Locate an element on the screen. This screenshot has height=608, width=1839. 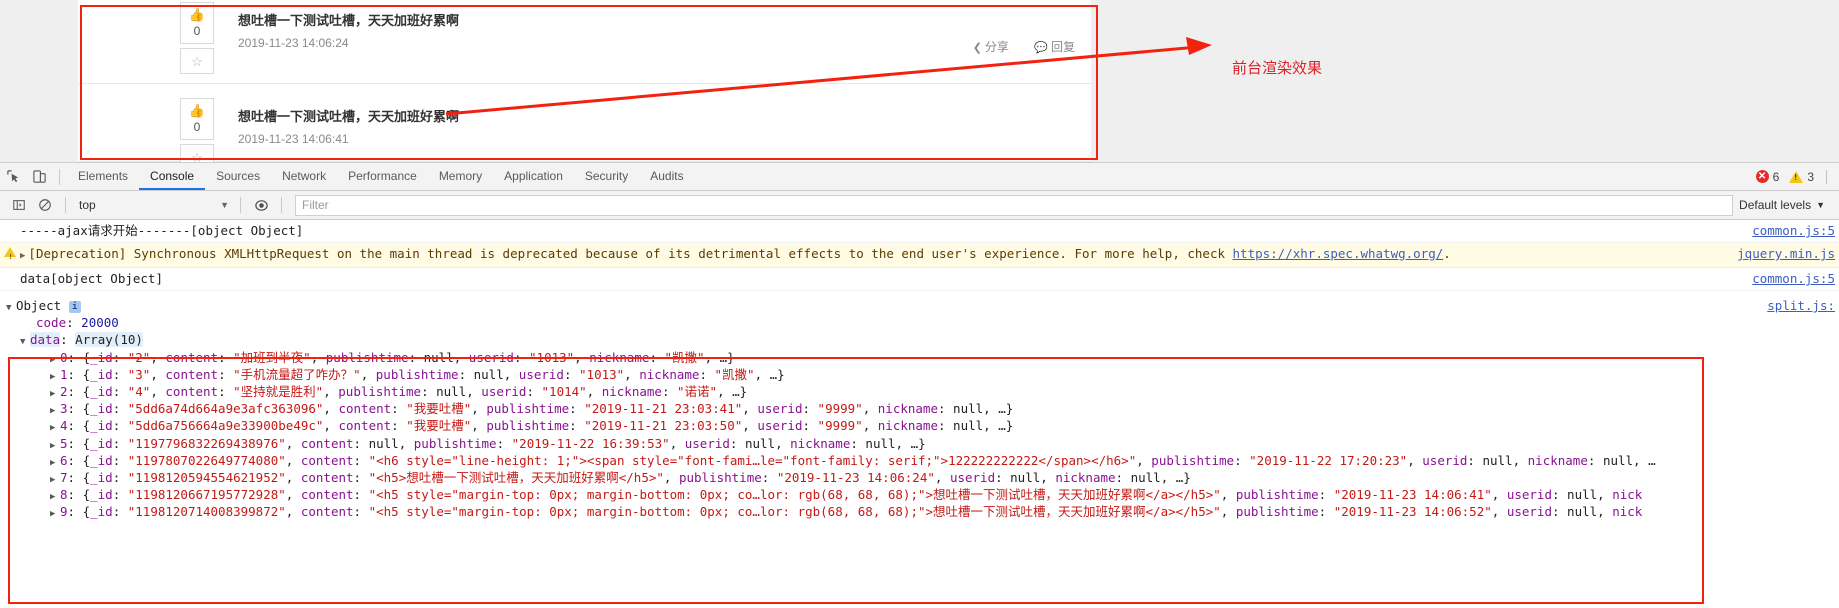
prop-key: nick is located at coordinates (1627, 512).